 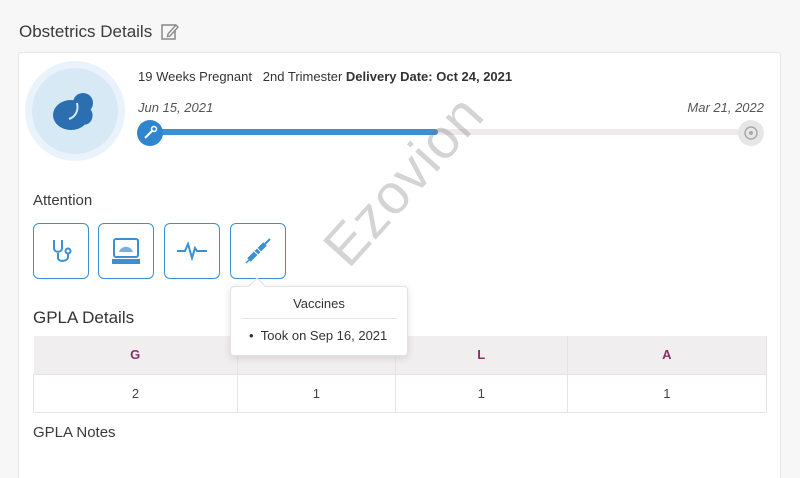 I want to click on vaccines-button, so click(x=258, y=251).